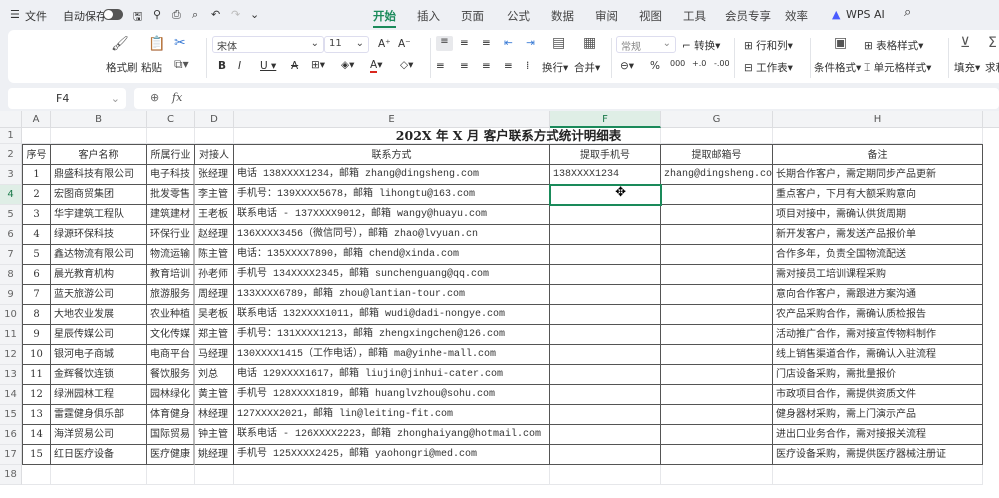  What do you see at coordinates (699, 63) in the screenshot?
I see `increase-decimal-button: +.0` at bounding box center [699, 63].